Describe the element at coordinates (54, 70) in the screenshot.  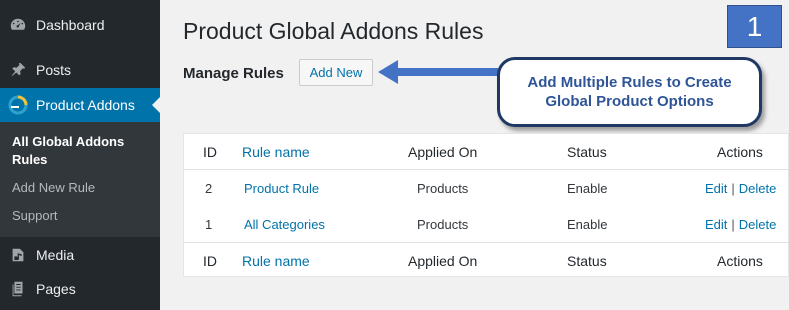
I see `sidebar-item-label: Posts` at that location.